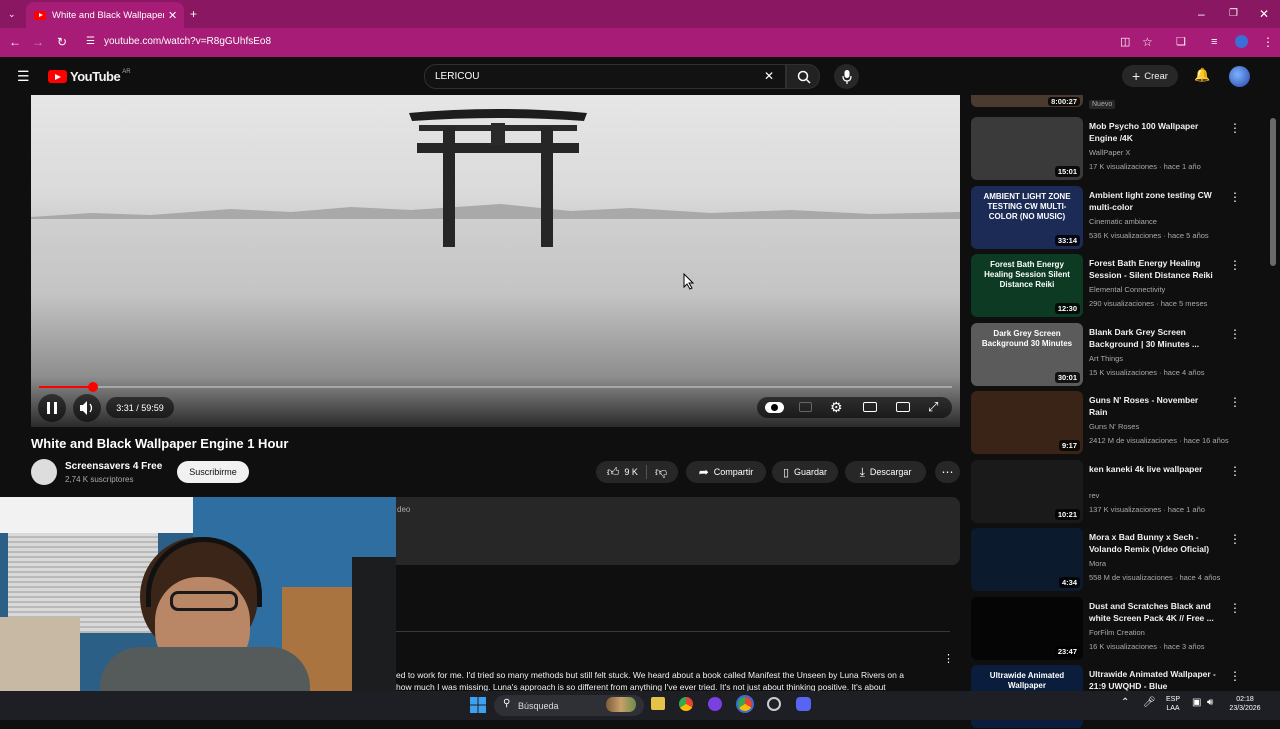 The image size is (1280, 729). What do you see at coordinates (213, 472) in the screenshot?
I see `subscribe-button: Suscribirme` at bounding box center [213, 472].